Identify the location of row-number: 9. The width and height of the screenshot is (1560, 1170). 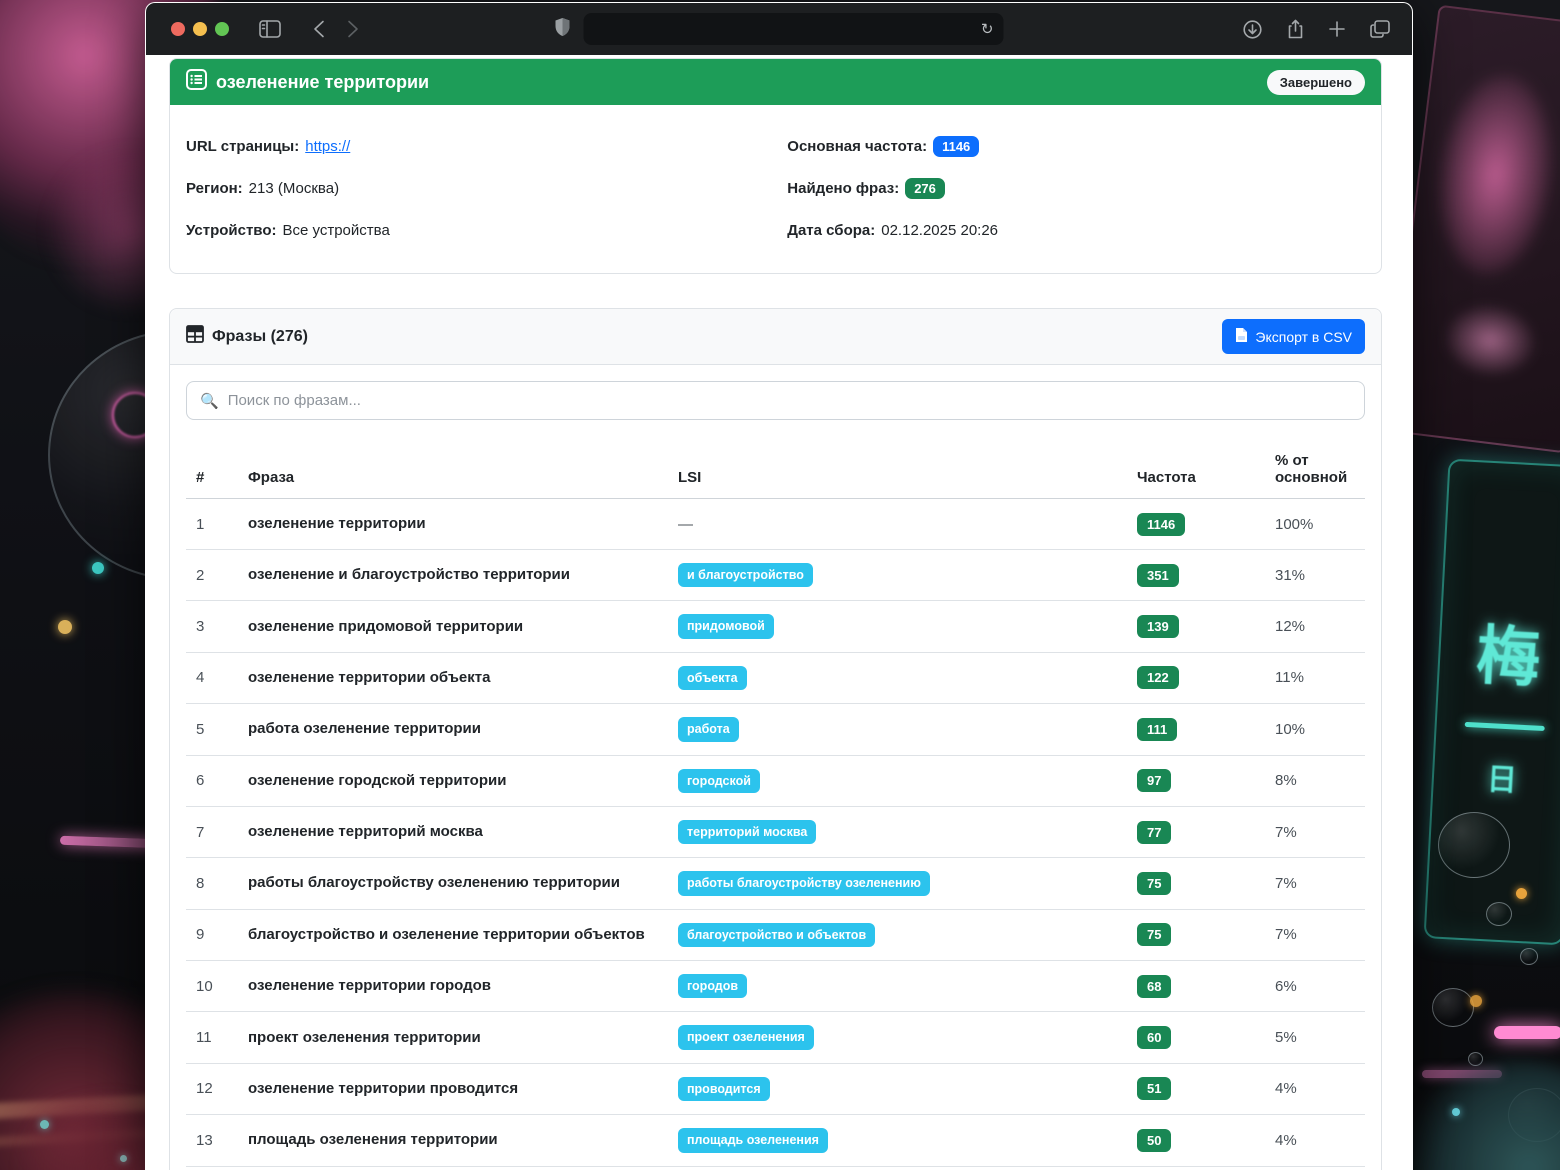
(212, 935).